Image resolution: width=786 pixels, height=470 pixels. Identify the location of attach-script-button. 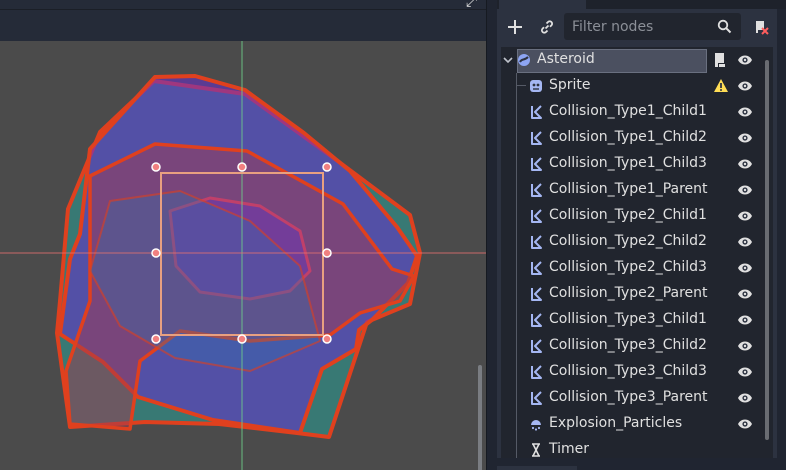
(761, 27).